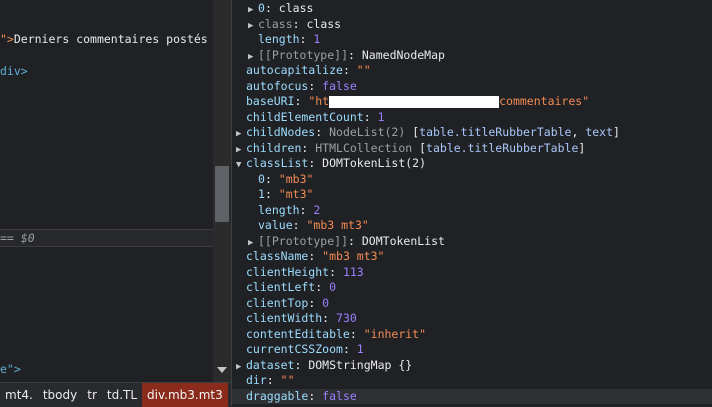 The height and width of the screenshot is (407, 712). What do you see at coordinates (277, 302) in the screenshot?
I see `property-key: clientTop` at bounding box center [277, 302].